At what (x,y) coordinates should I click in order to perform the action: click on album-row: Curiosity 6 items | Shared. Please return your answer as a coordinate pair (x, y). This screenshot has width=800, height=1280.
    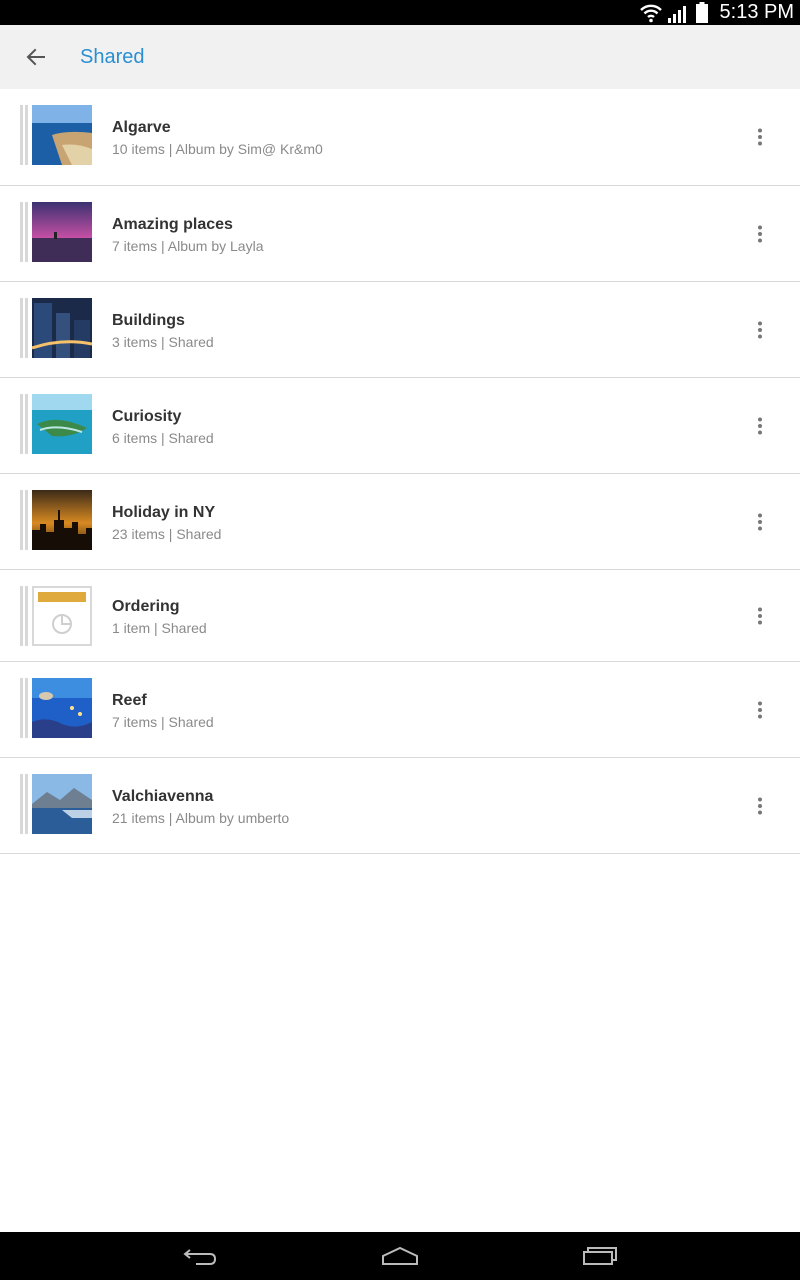
    Looking at the image, I should click on (400, 426).